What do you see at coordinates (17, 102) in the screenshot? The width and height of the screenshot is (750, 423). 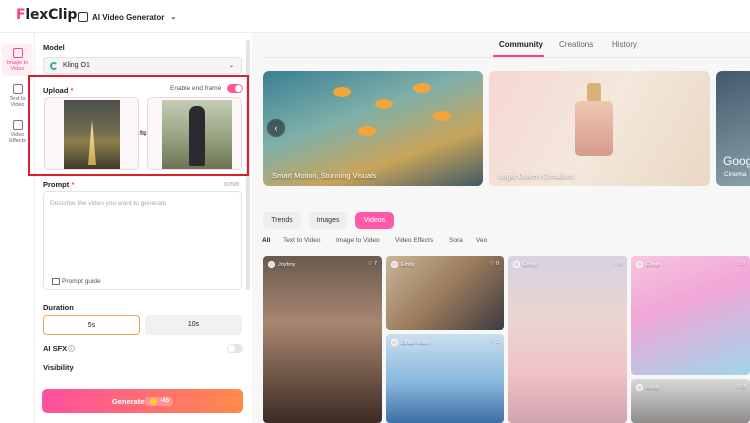 I see `nav-label: Text to Video` at bounding box center [17, 102].